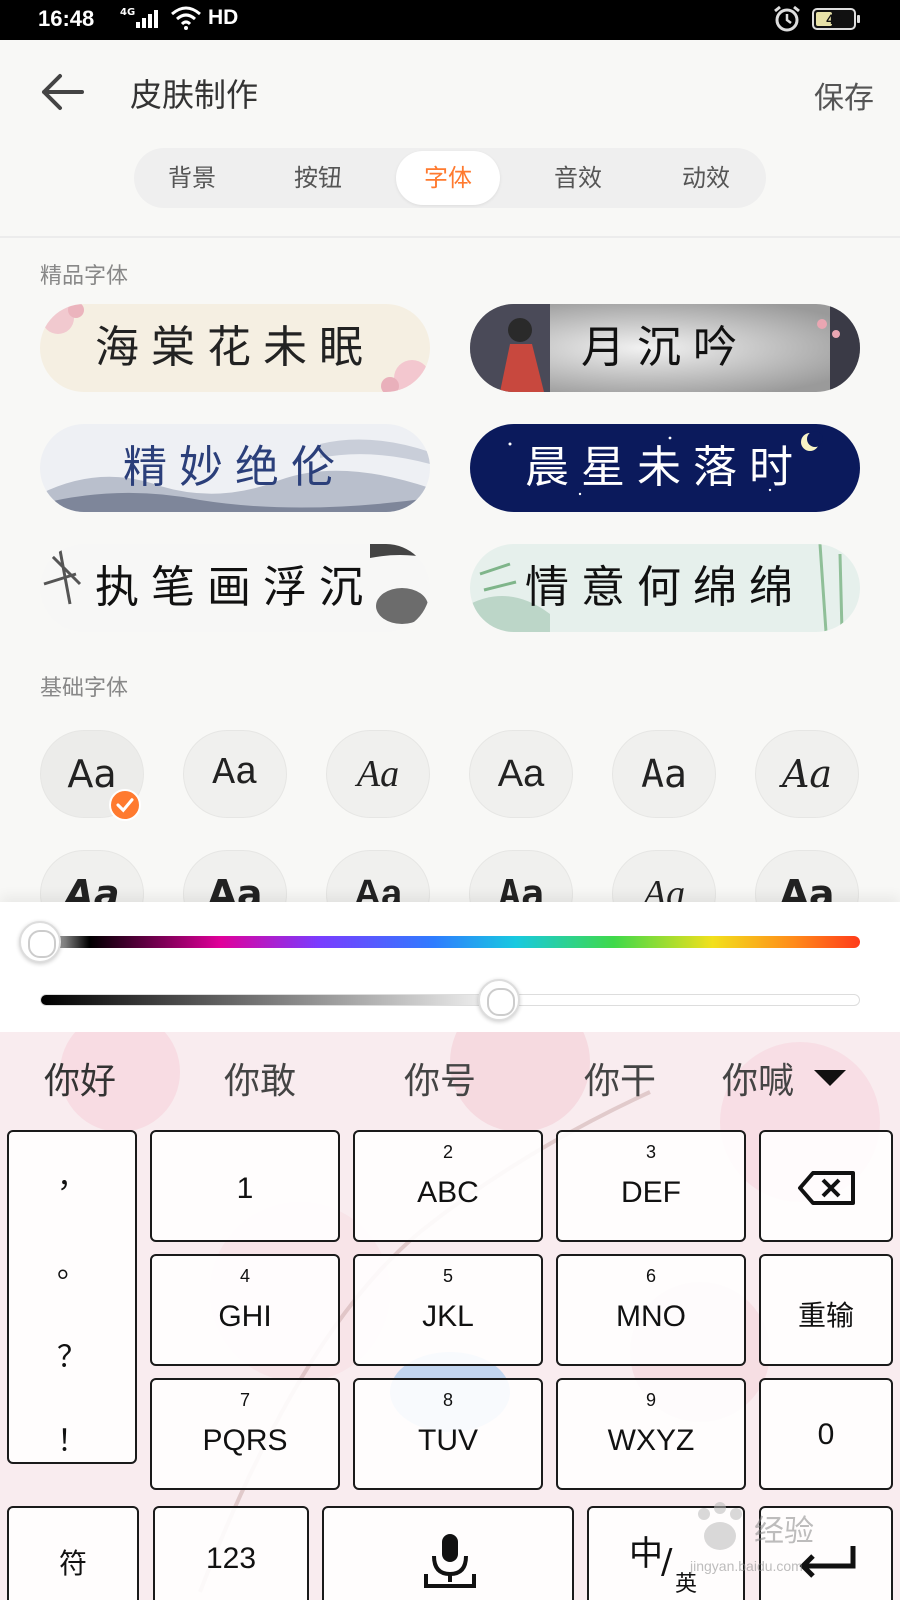 Image resolution: width=900 pixels, height=1600 pixels. I want to click on premium-font-card-1: 海棠花未眠, so click(235, 348).